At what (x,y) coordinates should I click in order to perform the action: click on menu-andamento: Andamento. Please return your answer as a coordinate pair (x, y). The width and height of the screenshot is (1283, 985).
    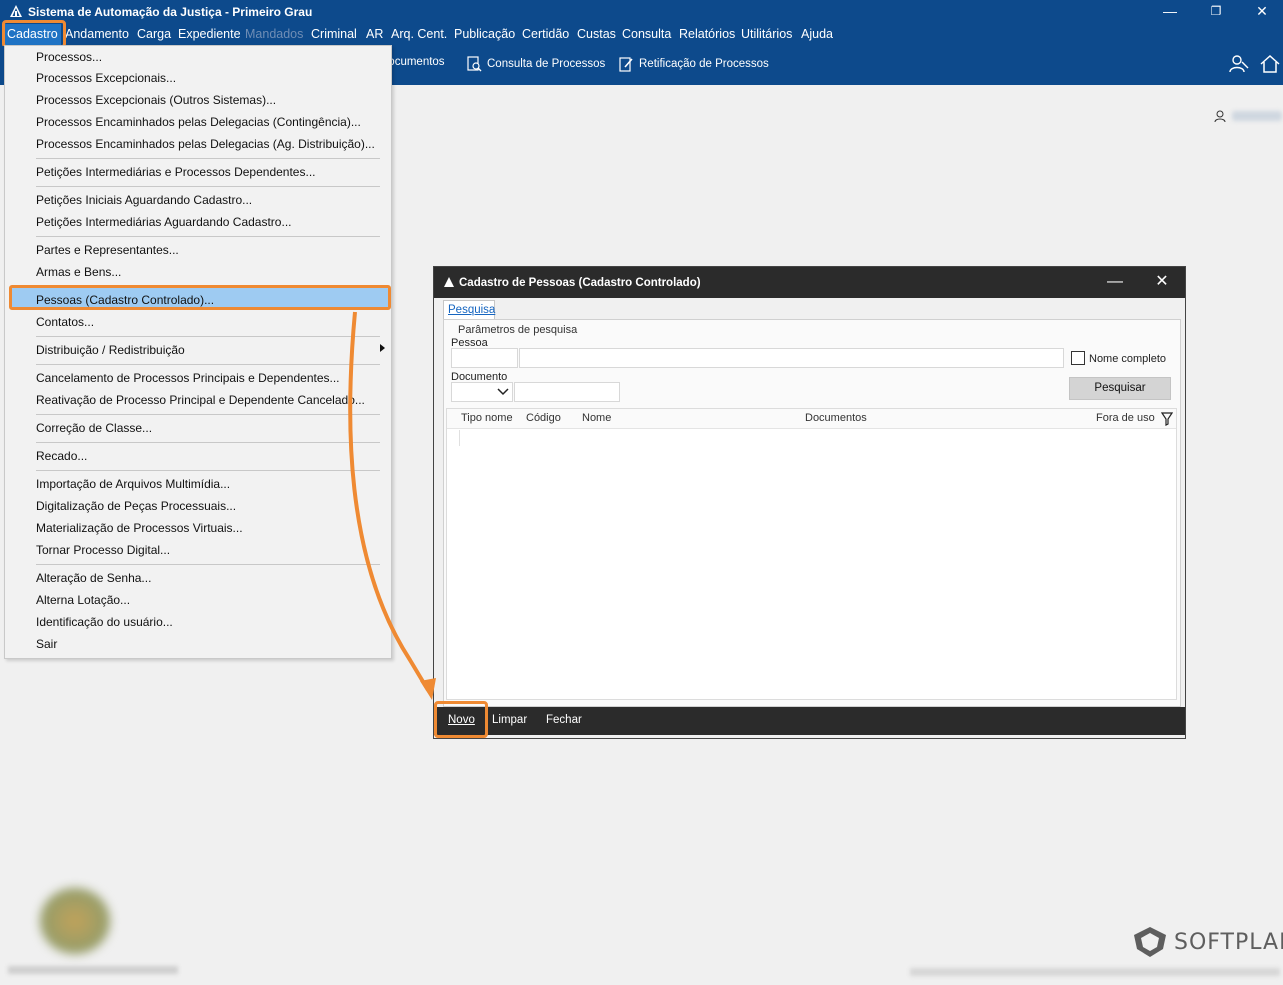
    Looking at the image, I should click on (97, 34).